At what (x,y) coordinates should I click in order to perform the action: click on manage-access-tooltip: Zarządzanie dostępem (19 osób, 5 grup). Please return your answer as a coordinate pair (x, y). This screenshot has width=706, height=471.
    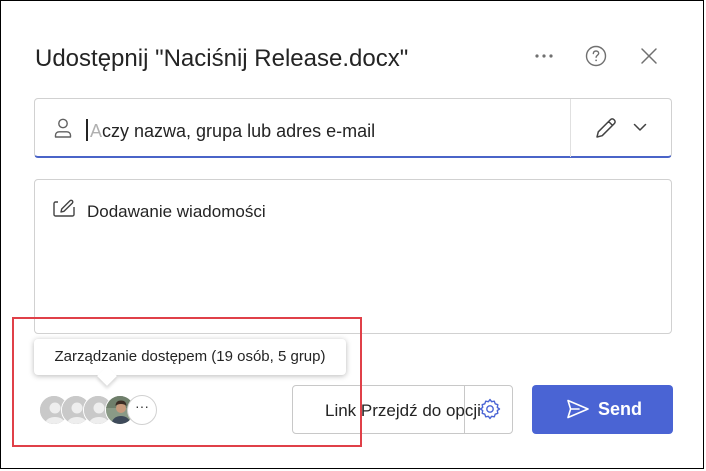
    Looking at the image, I should click on (190, 357).